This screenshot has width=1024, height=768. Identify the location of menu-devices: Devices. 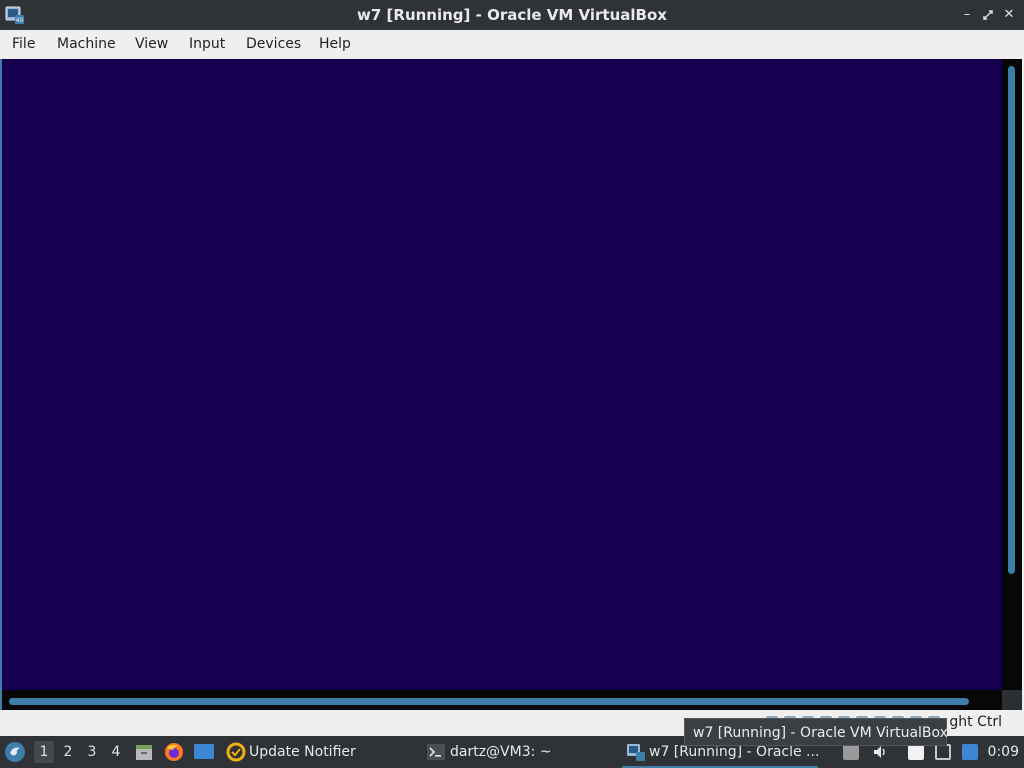
(273, 44).